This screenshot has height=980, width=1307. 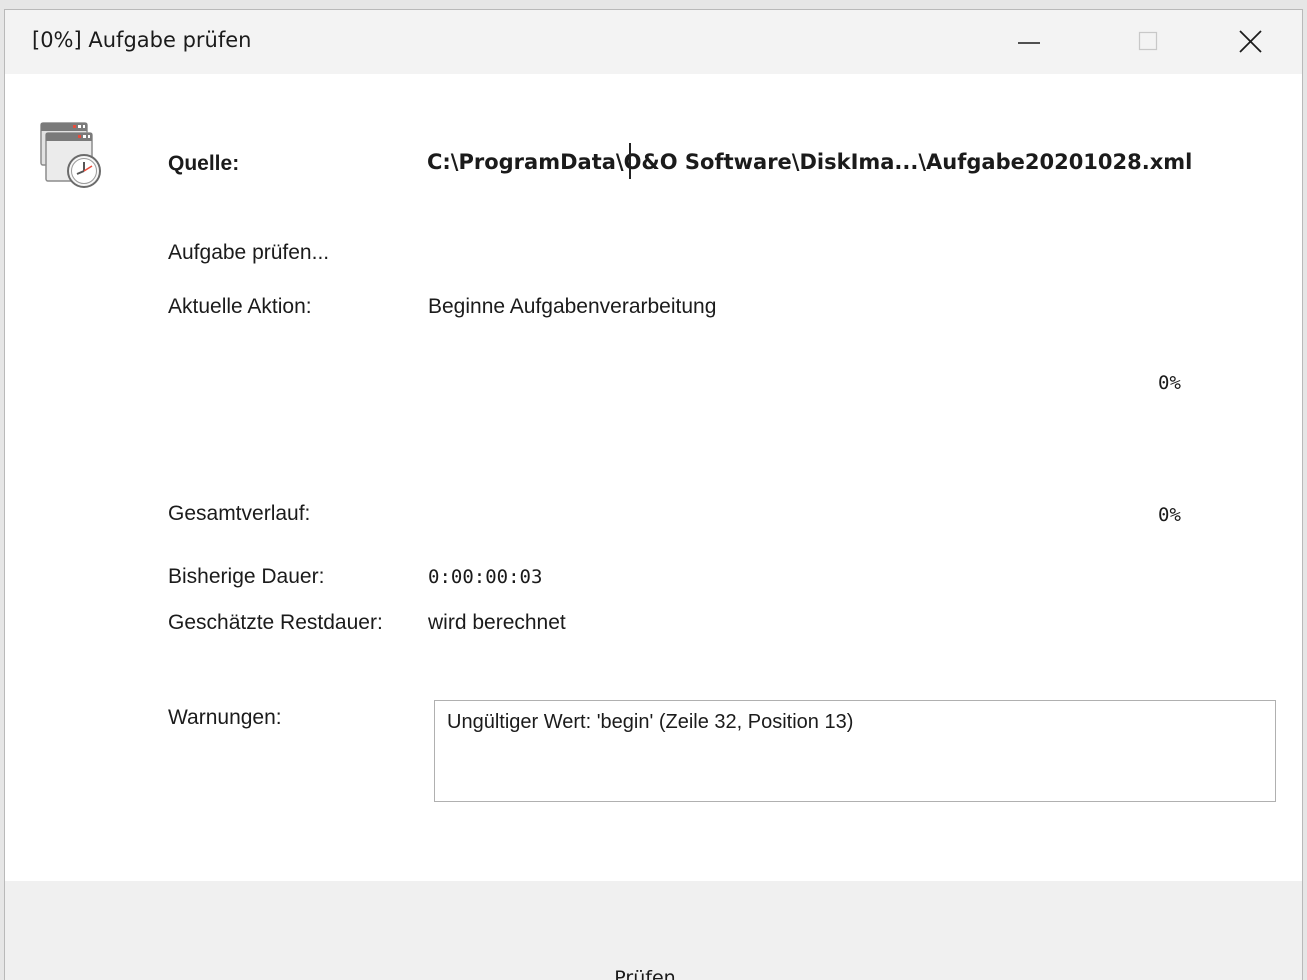 I want to click on check-button: Prüfen, so click(x=645, y=971).